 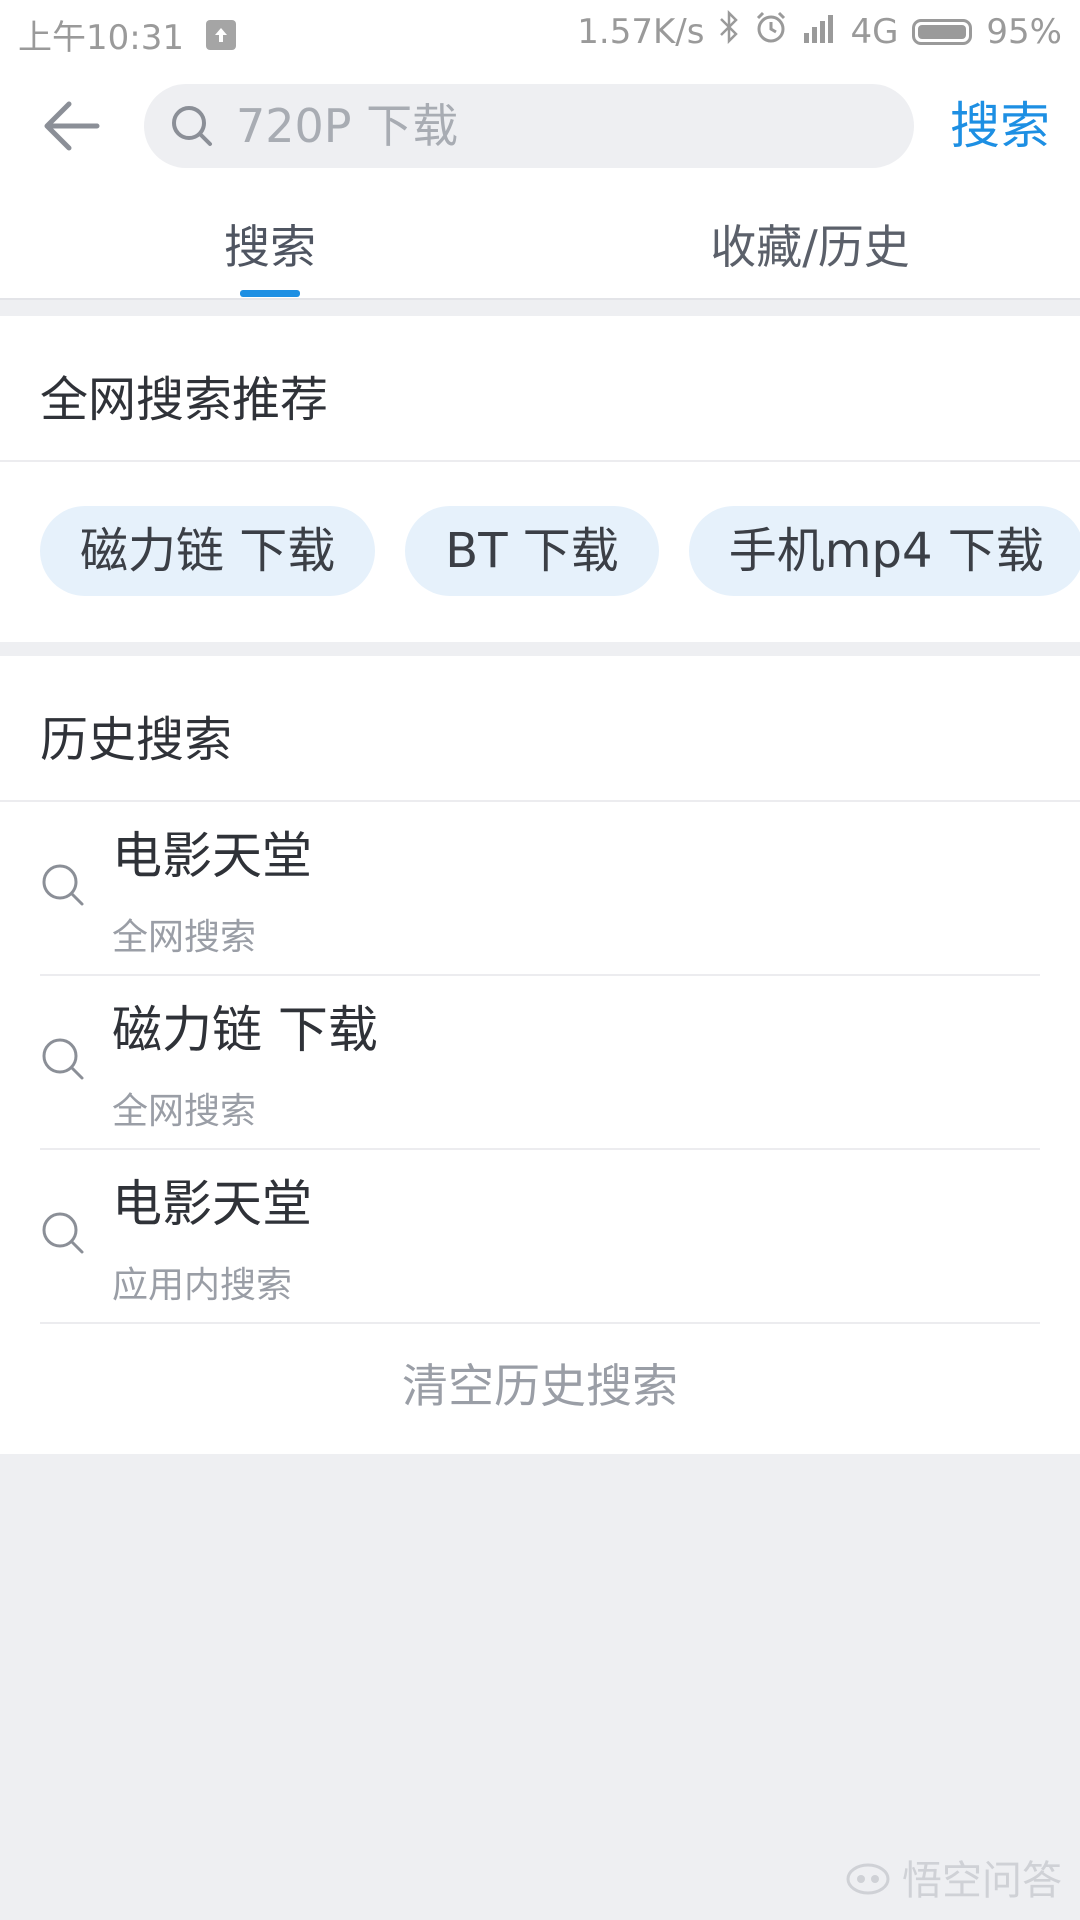 What do you see at coordinates (184, 400) in the screenshot?
I see `recommend-title: 全网搜索推荐` at bounding box center [184, 400].